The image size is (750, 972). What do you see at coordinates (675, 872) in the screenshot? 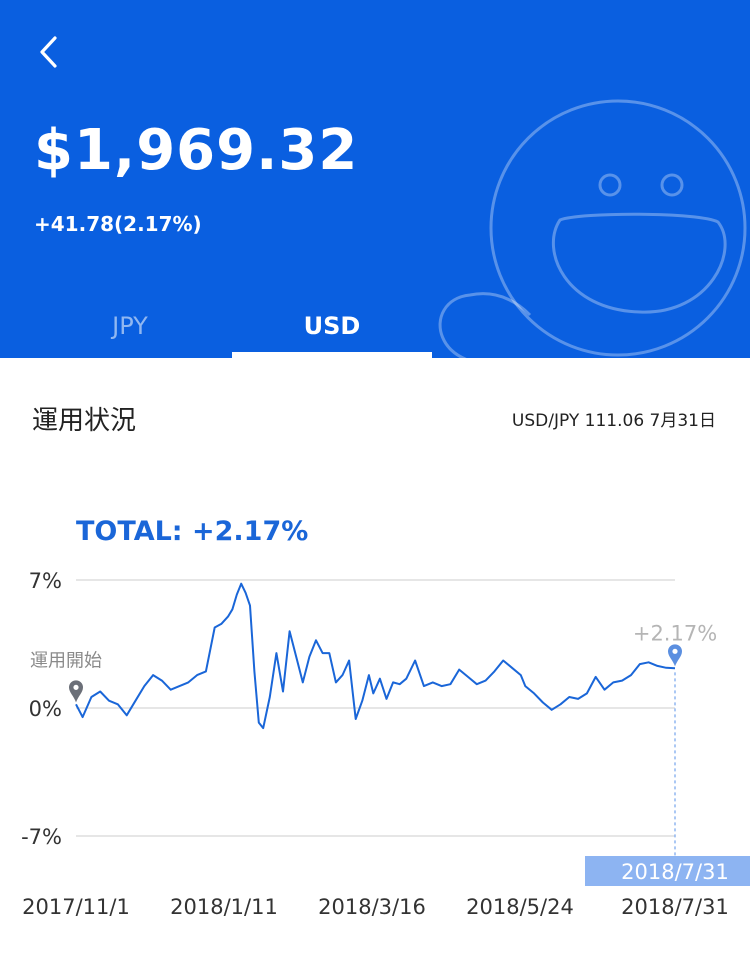
I see `current-date-badge-text: 2018/7/31` at bounding box center [675, 872].